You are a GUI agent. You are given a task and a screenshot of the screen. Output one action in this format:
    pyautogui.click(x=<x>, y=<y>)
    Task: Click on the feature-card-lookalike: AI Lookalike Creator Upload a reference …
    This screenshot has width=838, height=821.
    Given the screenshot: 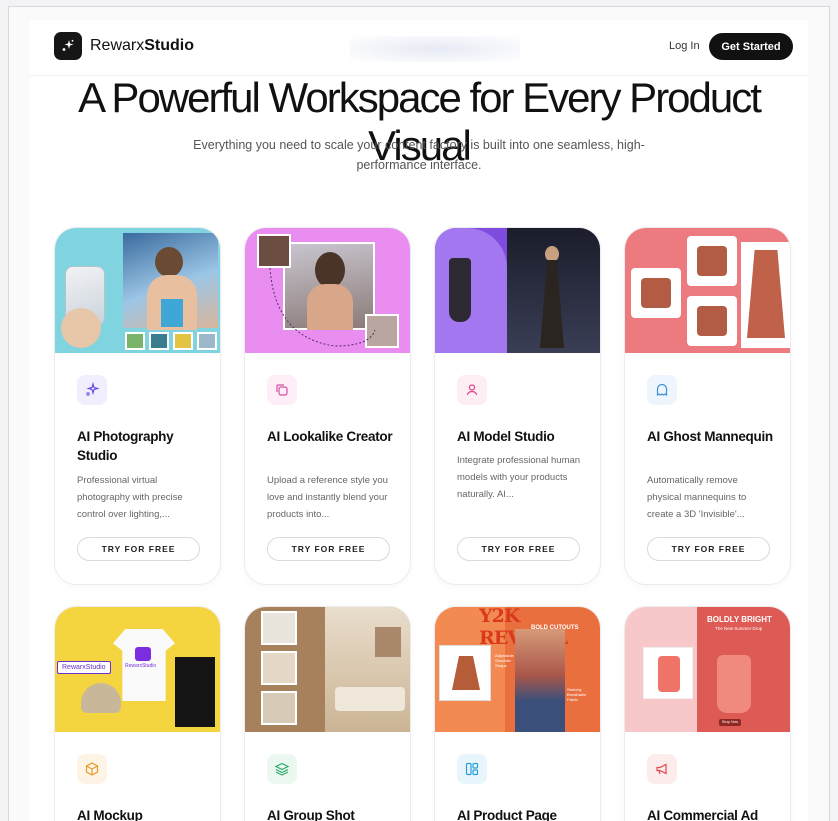 What is the action you would take?
    pyautogui.click(x=327, y=406)
    